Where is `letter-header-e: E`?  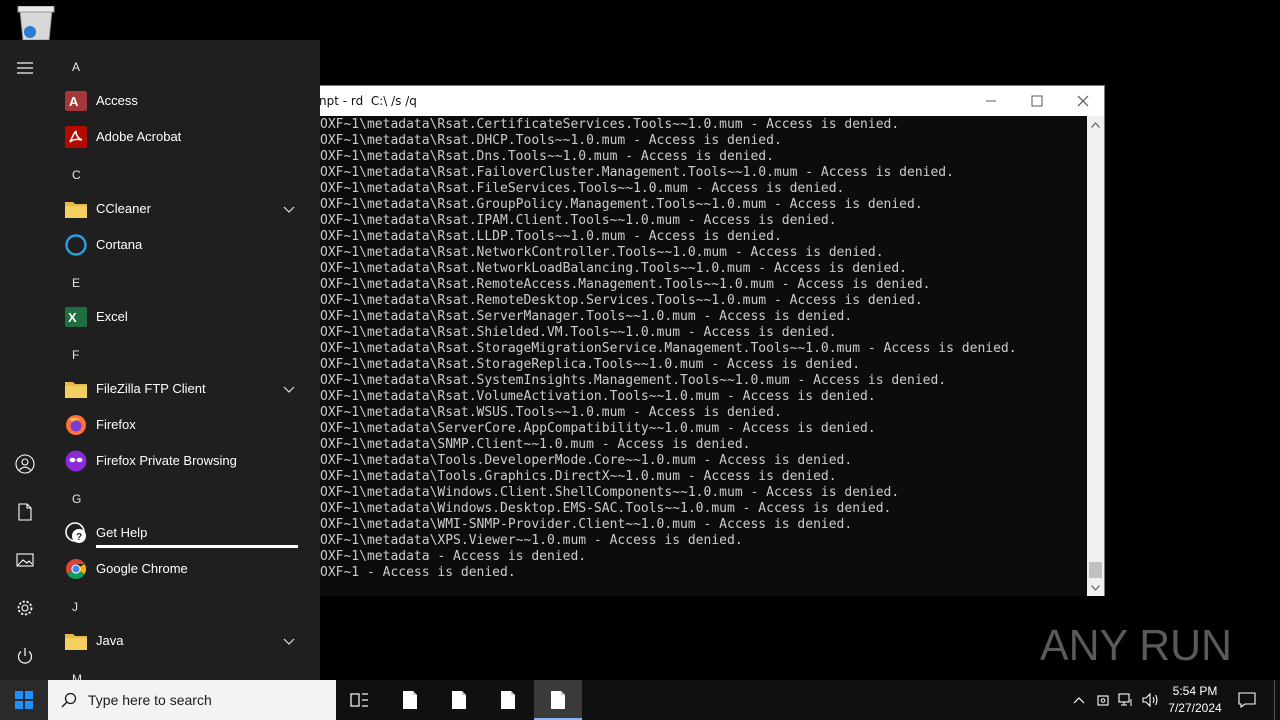 letter-header-e: E is located at coordinates (76, 283).